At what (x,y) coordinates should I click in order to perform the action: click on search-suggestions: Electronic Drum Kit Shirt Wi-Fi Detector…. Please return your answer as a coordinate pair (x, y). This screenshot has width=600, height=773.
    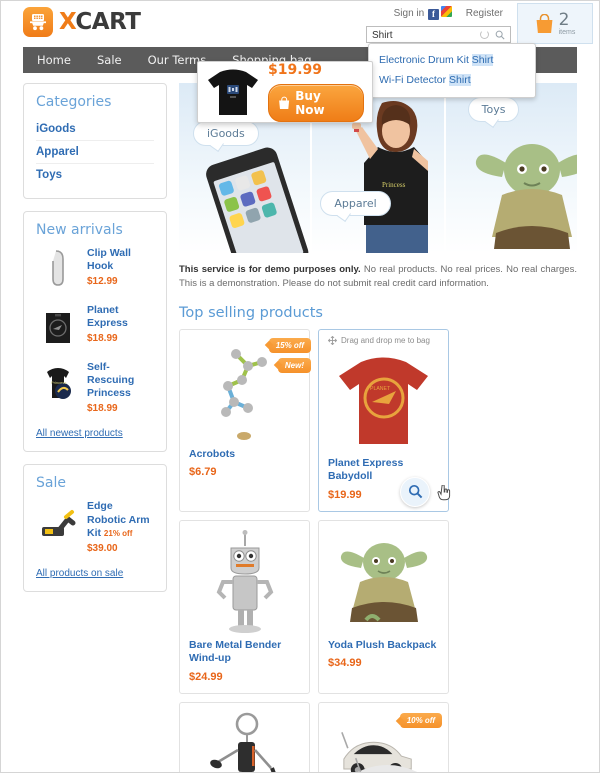
    Looking at the image, I should click on (452, 70).